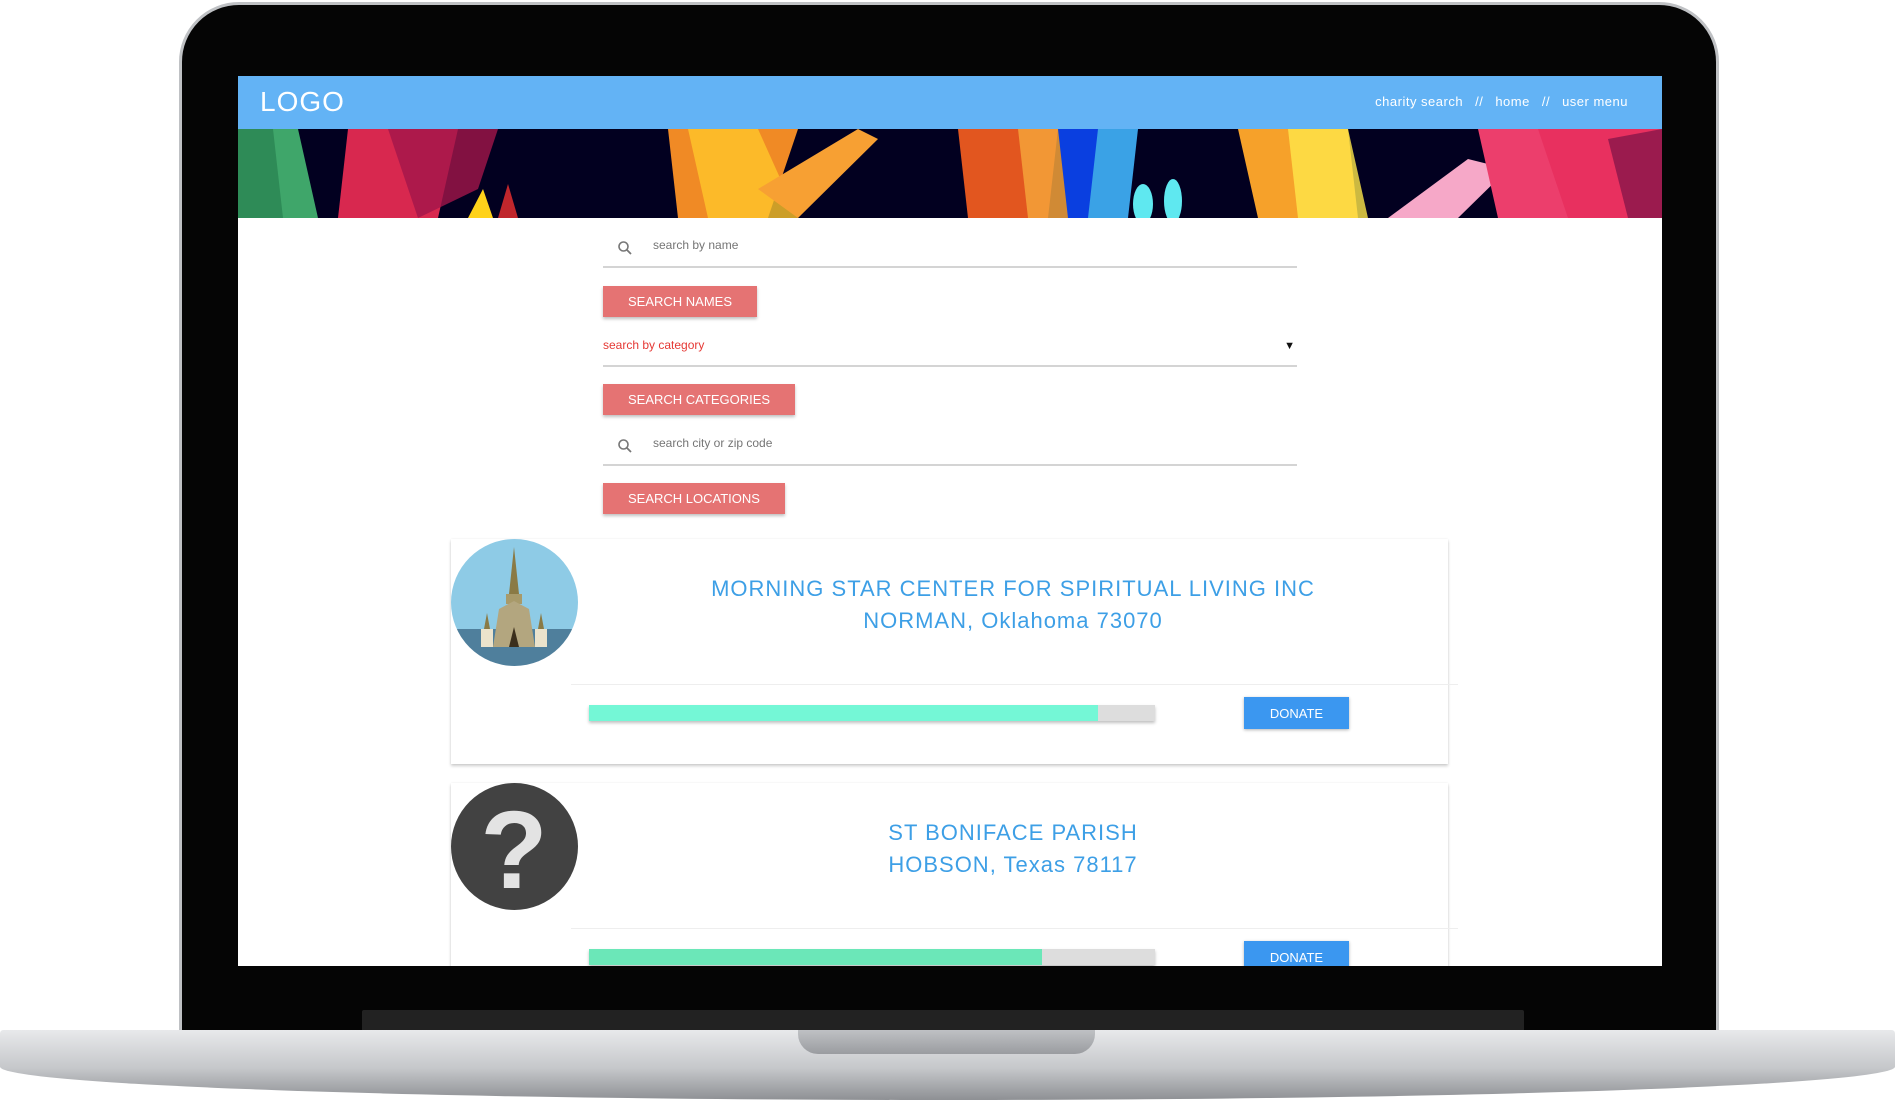 This screenshot has width=1895, height=1119. Describe the element at coordinates (950, 352) in the screenshot. I see `category-select: search by category ▼` at that location.